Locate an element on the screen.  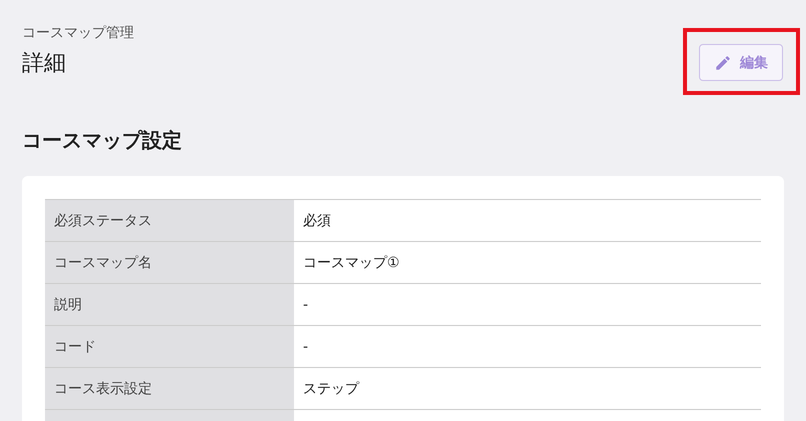
breadcrumb: コースマップ管理 is located at coordinates (78, 33).